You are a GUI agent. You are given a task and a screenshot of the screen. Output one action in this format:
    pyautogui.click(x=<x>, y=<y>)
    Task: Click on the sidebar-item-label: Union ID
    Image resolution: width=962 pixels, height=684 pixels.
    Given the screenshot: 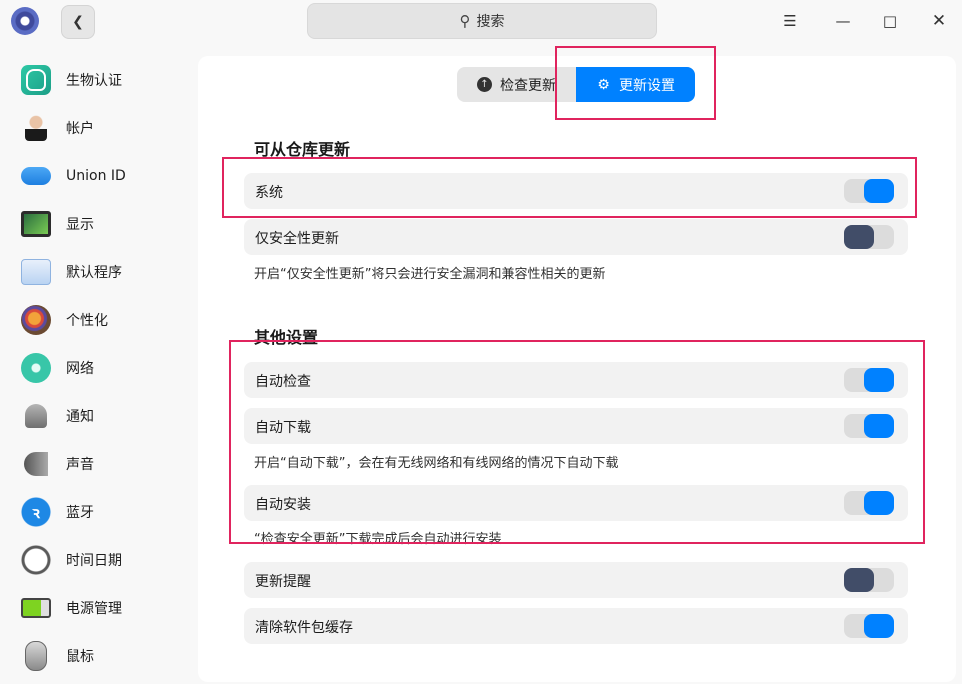 What is the action you would take?
    pyautogui.click(x=96, y=176)
    